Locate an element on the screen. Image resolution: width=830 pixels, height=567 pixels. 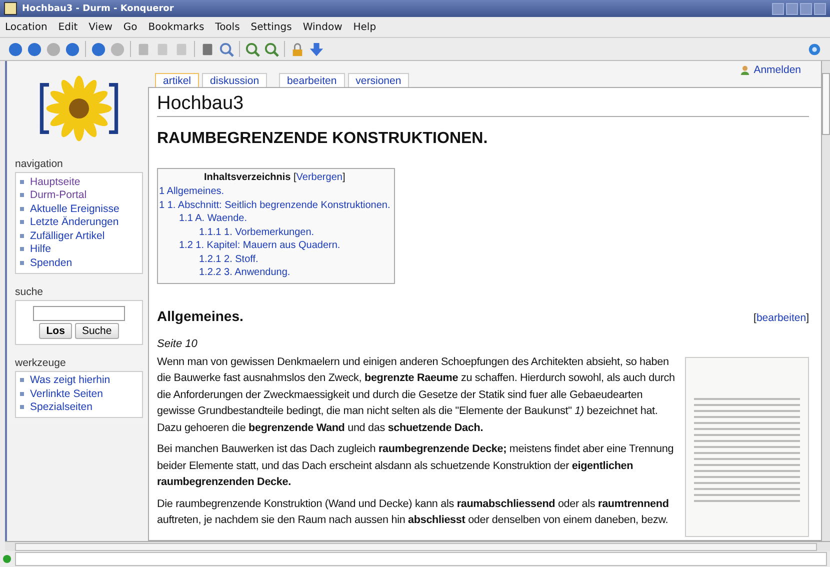
menu-item: Window is located at coordinates (322, 27).